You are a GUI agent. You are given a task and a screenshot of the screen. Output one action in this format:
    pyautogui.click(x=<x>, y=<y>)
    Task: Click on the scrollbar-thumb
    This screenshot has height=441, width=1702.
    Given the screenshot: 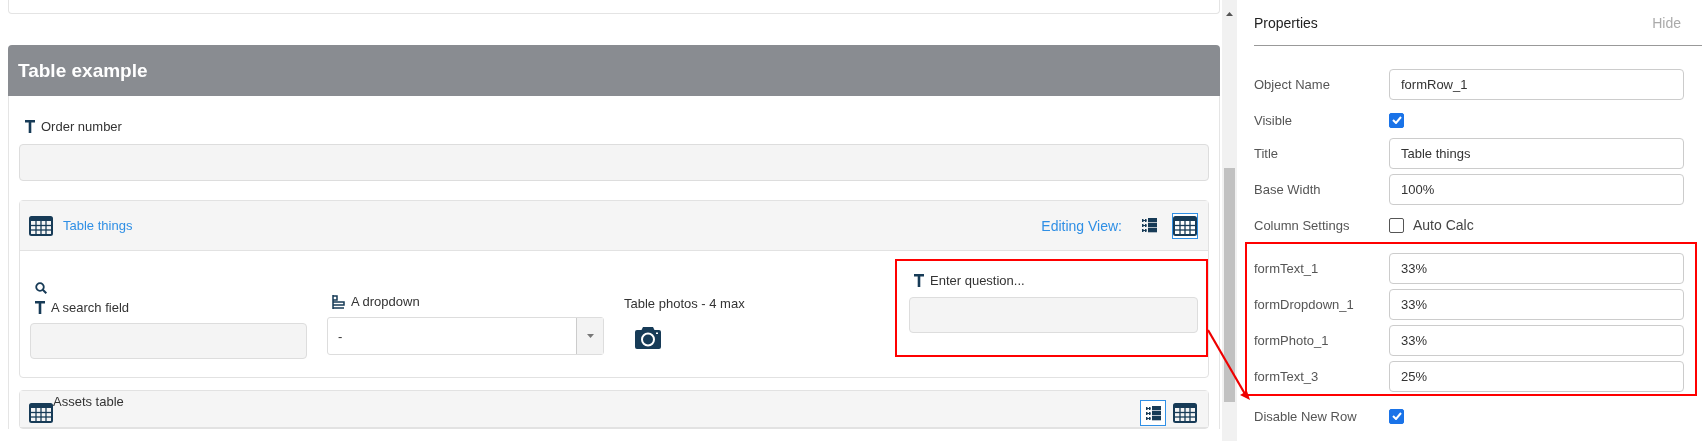 What is the action you would take?
    pyautogui.click(x=1229, y=285)
    